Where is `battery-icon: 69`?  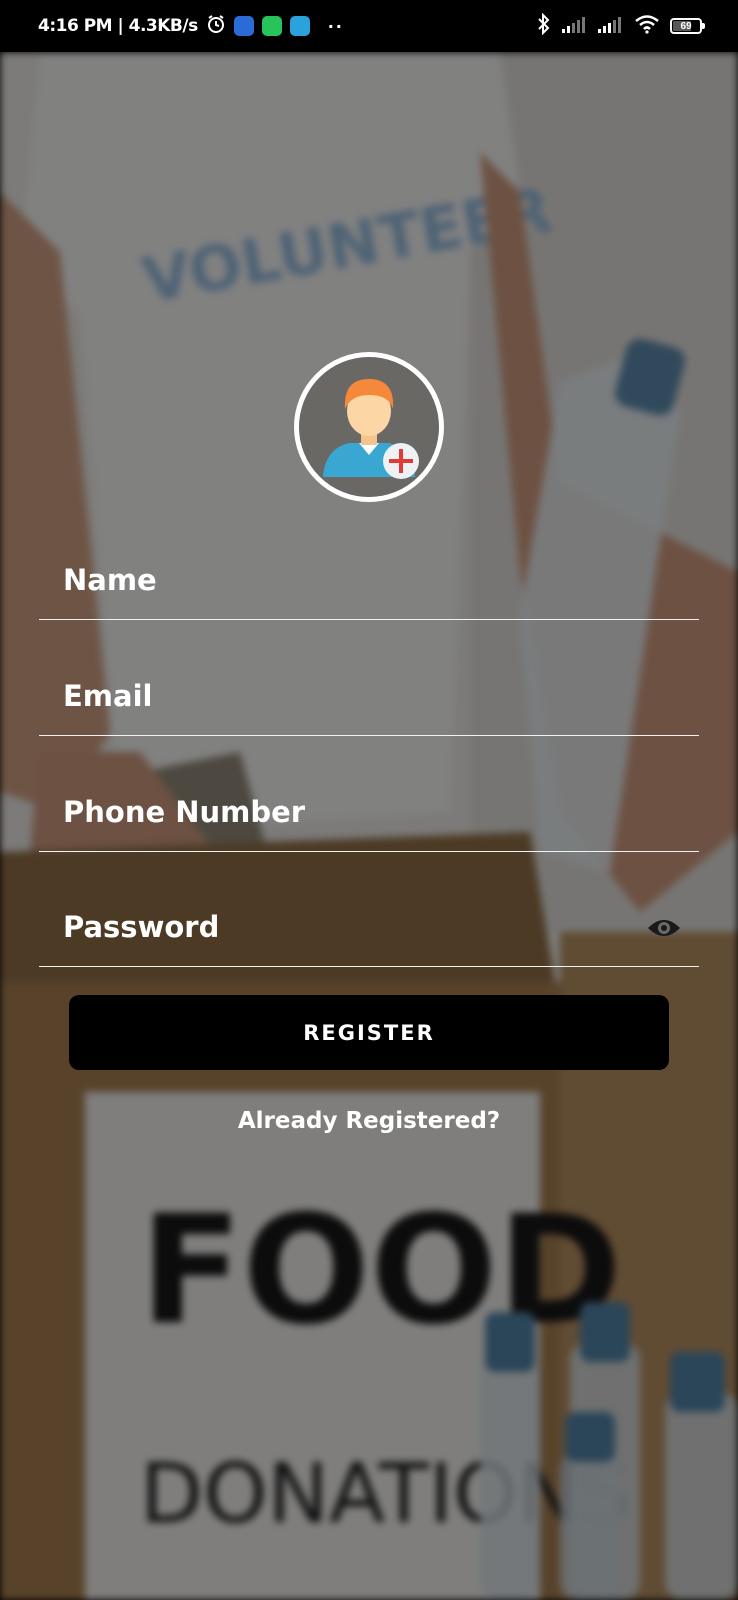
battery-icon: 69 is located at coordinates (687, 26).